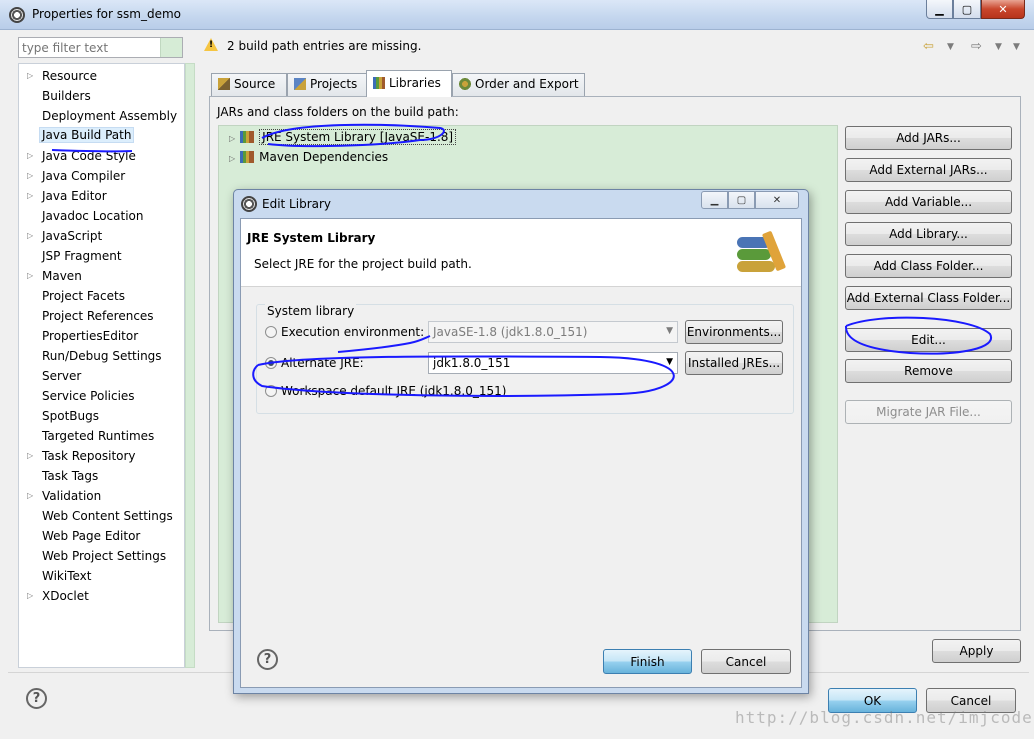  Describe the element at coordinates (101, 456) in the screenshot. I see `nav-item: ▷ Task Repository` at that location.